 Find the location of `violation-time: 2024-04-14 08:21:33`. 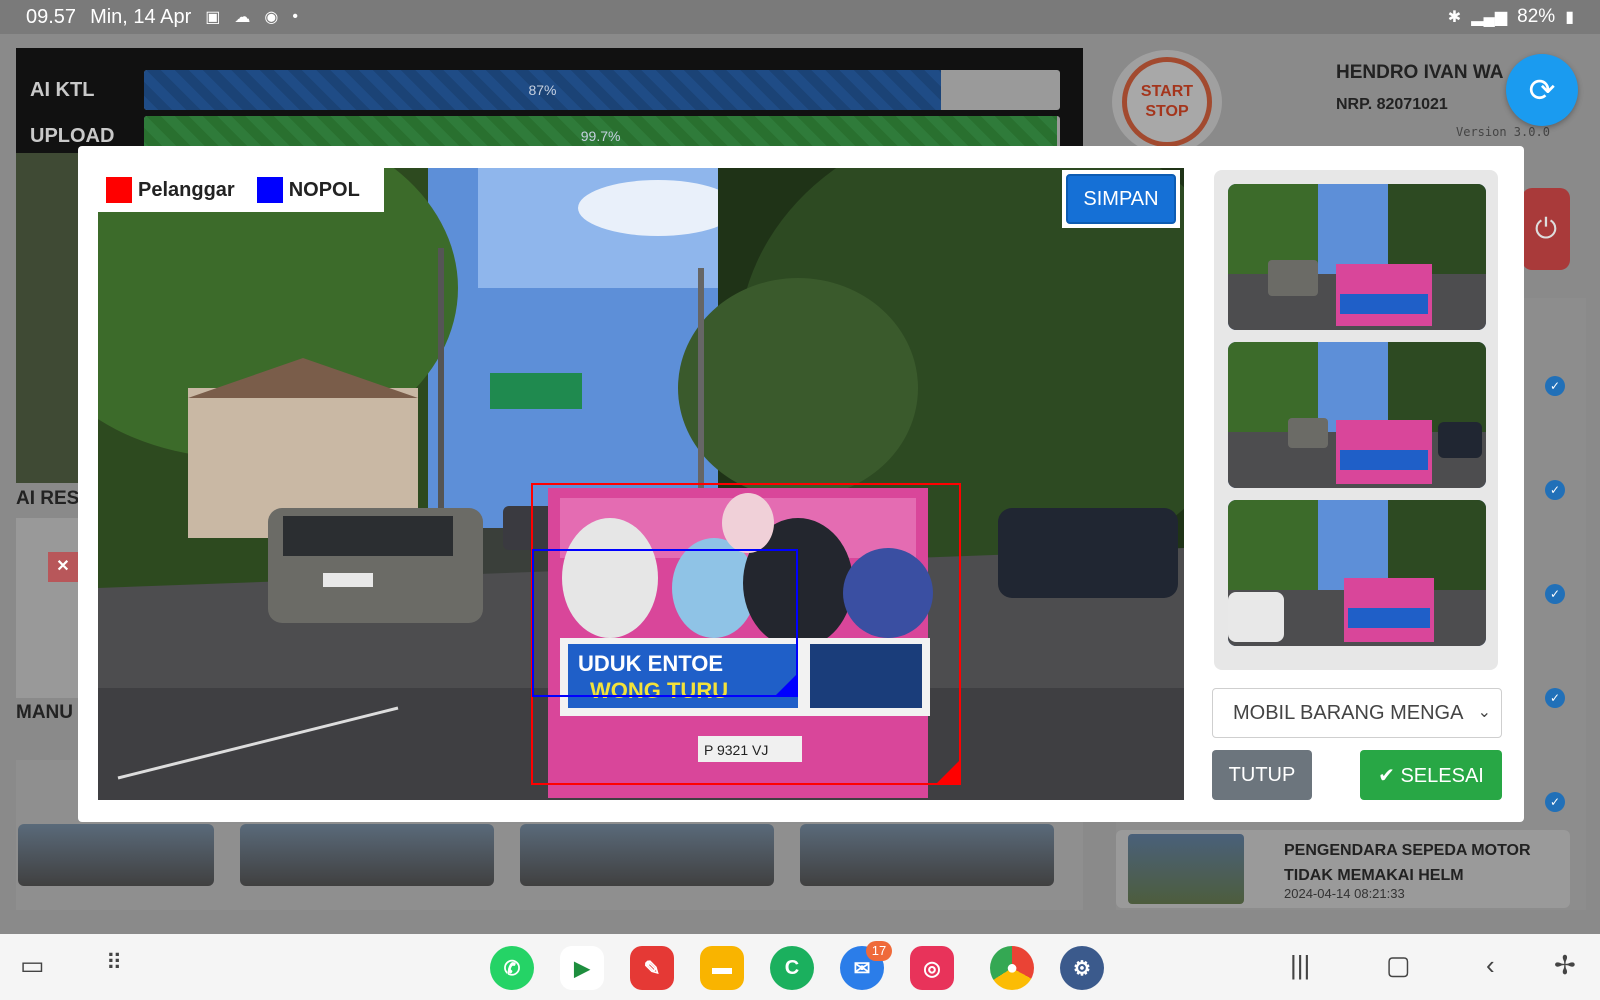

violation-time: 2024-04-14 08:21:33 is located at coordinates (1344, 893).